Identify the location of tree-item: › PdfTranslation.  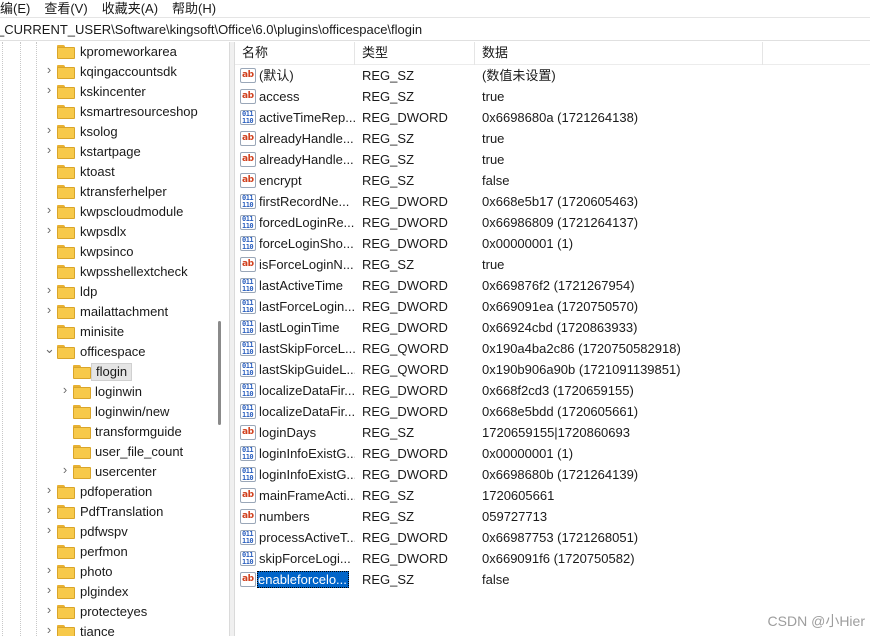
(114, 512).